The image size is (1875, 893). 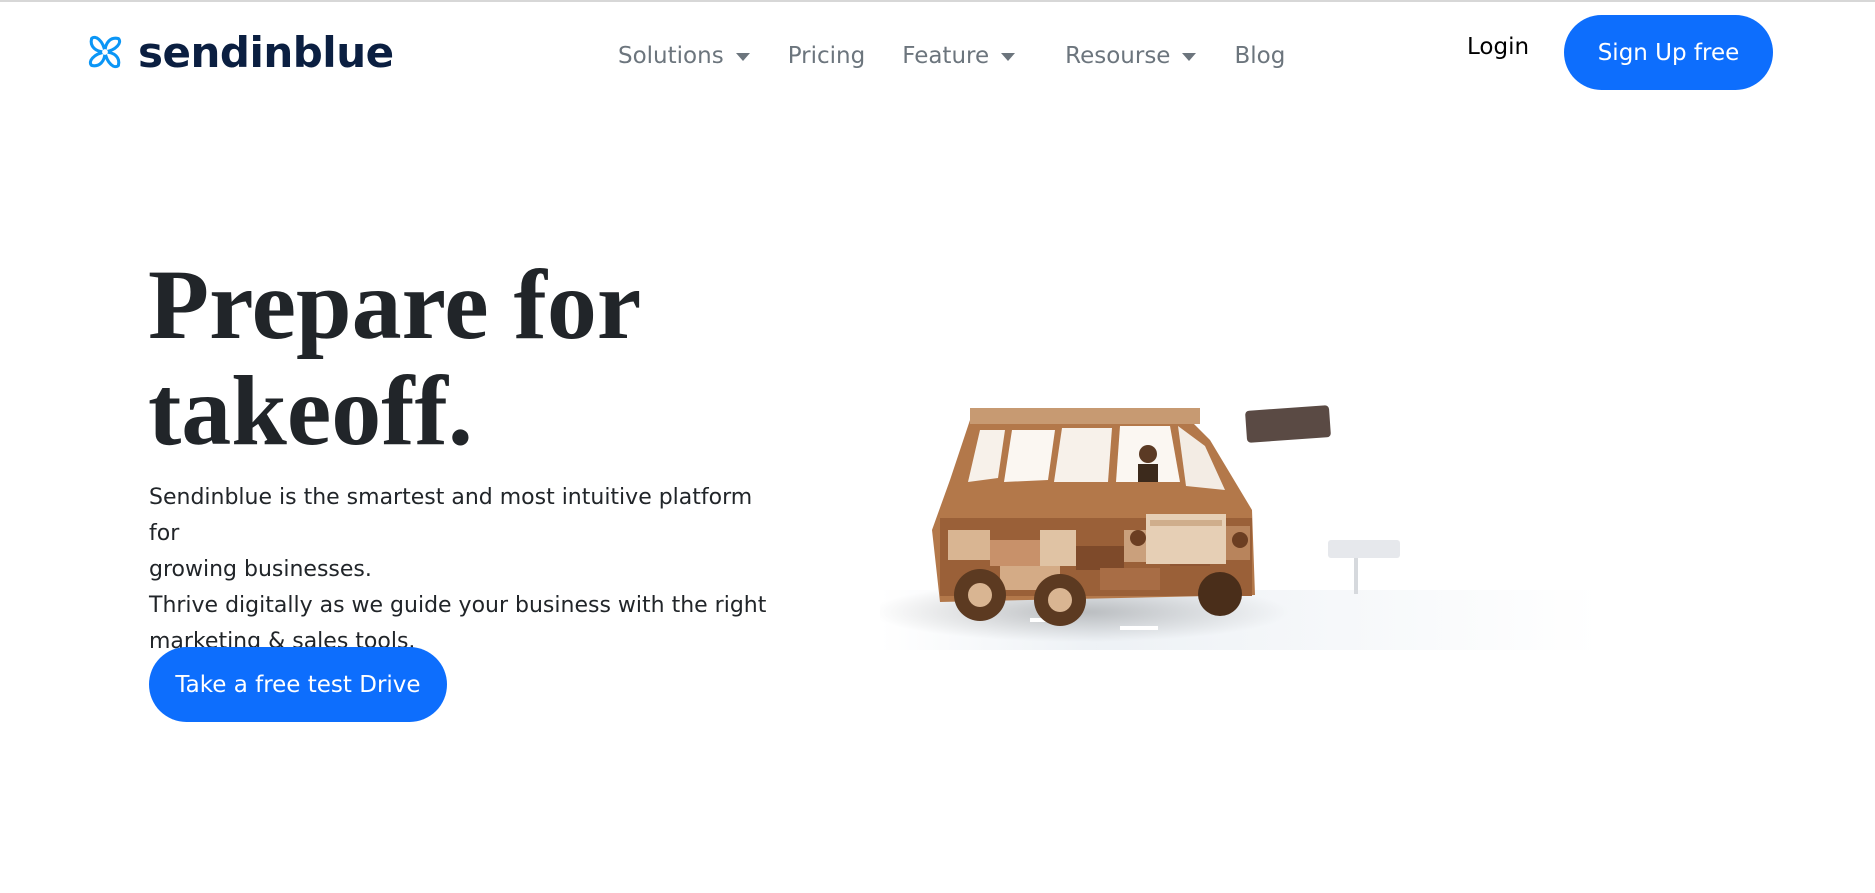 I want to click on nav-solutions: Solutions, so click(x=684, y=56).